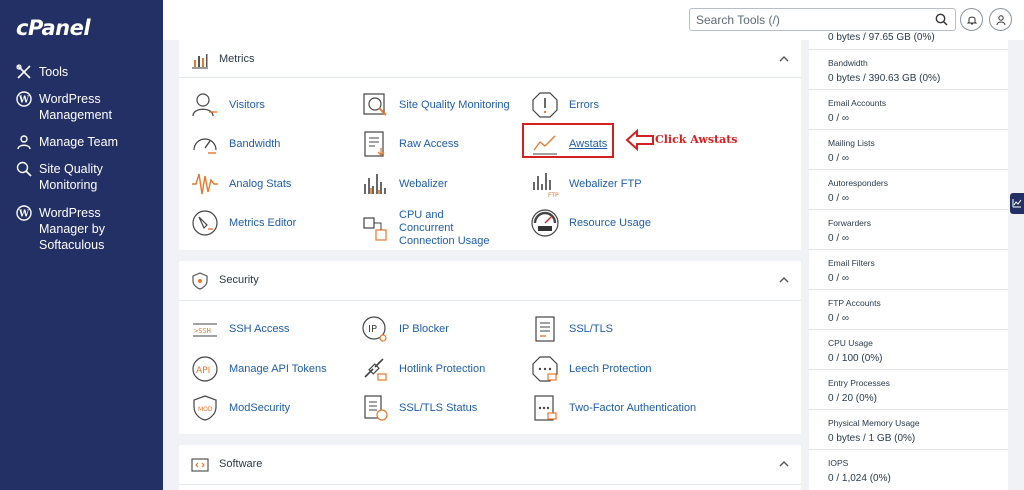  What do you see at coordinates (908, 230) in the screenshot?
I see `stat-forwarders: Forwarders 0 / ∞` at bounding box center [908, 230].